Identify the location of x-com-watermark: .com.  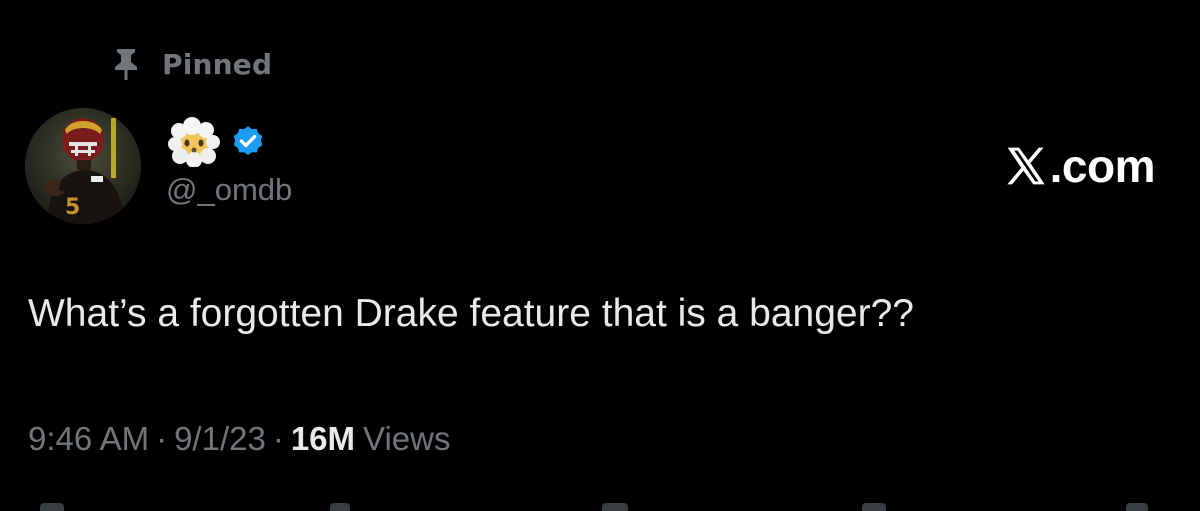
(1080, 166).